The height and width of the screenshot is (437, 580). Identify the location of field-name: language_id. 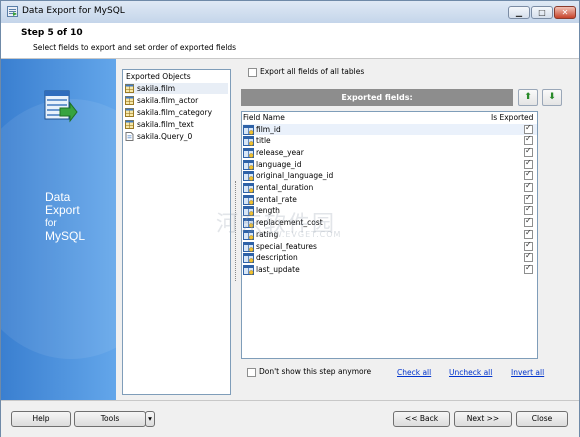
(279, 164).